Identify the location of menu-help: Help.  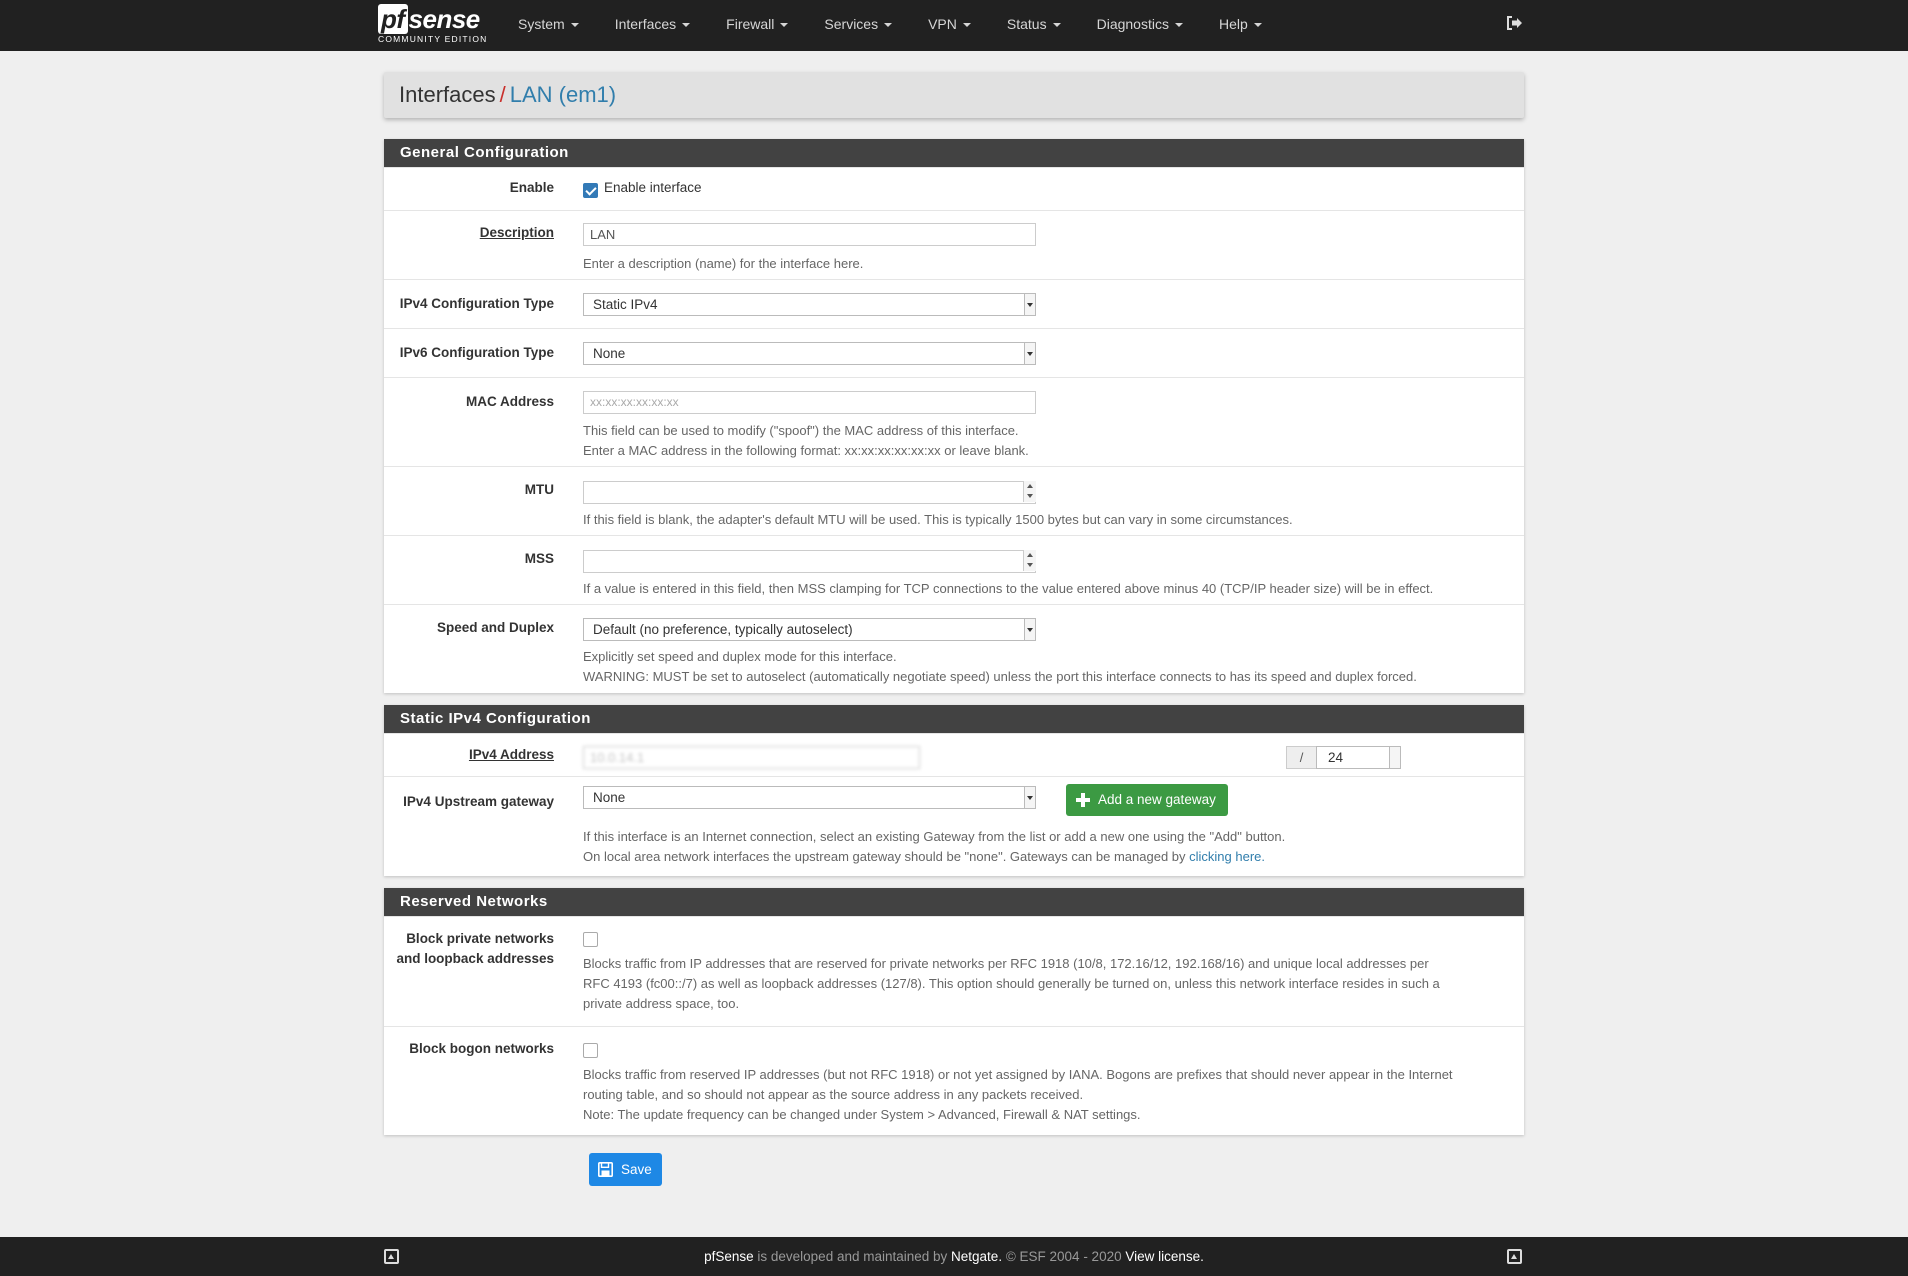
(1240, 25).